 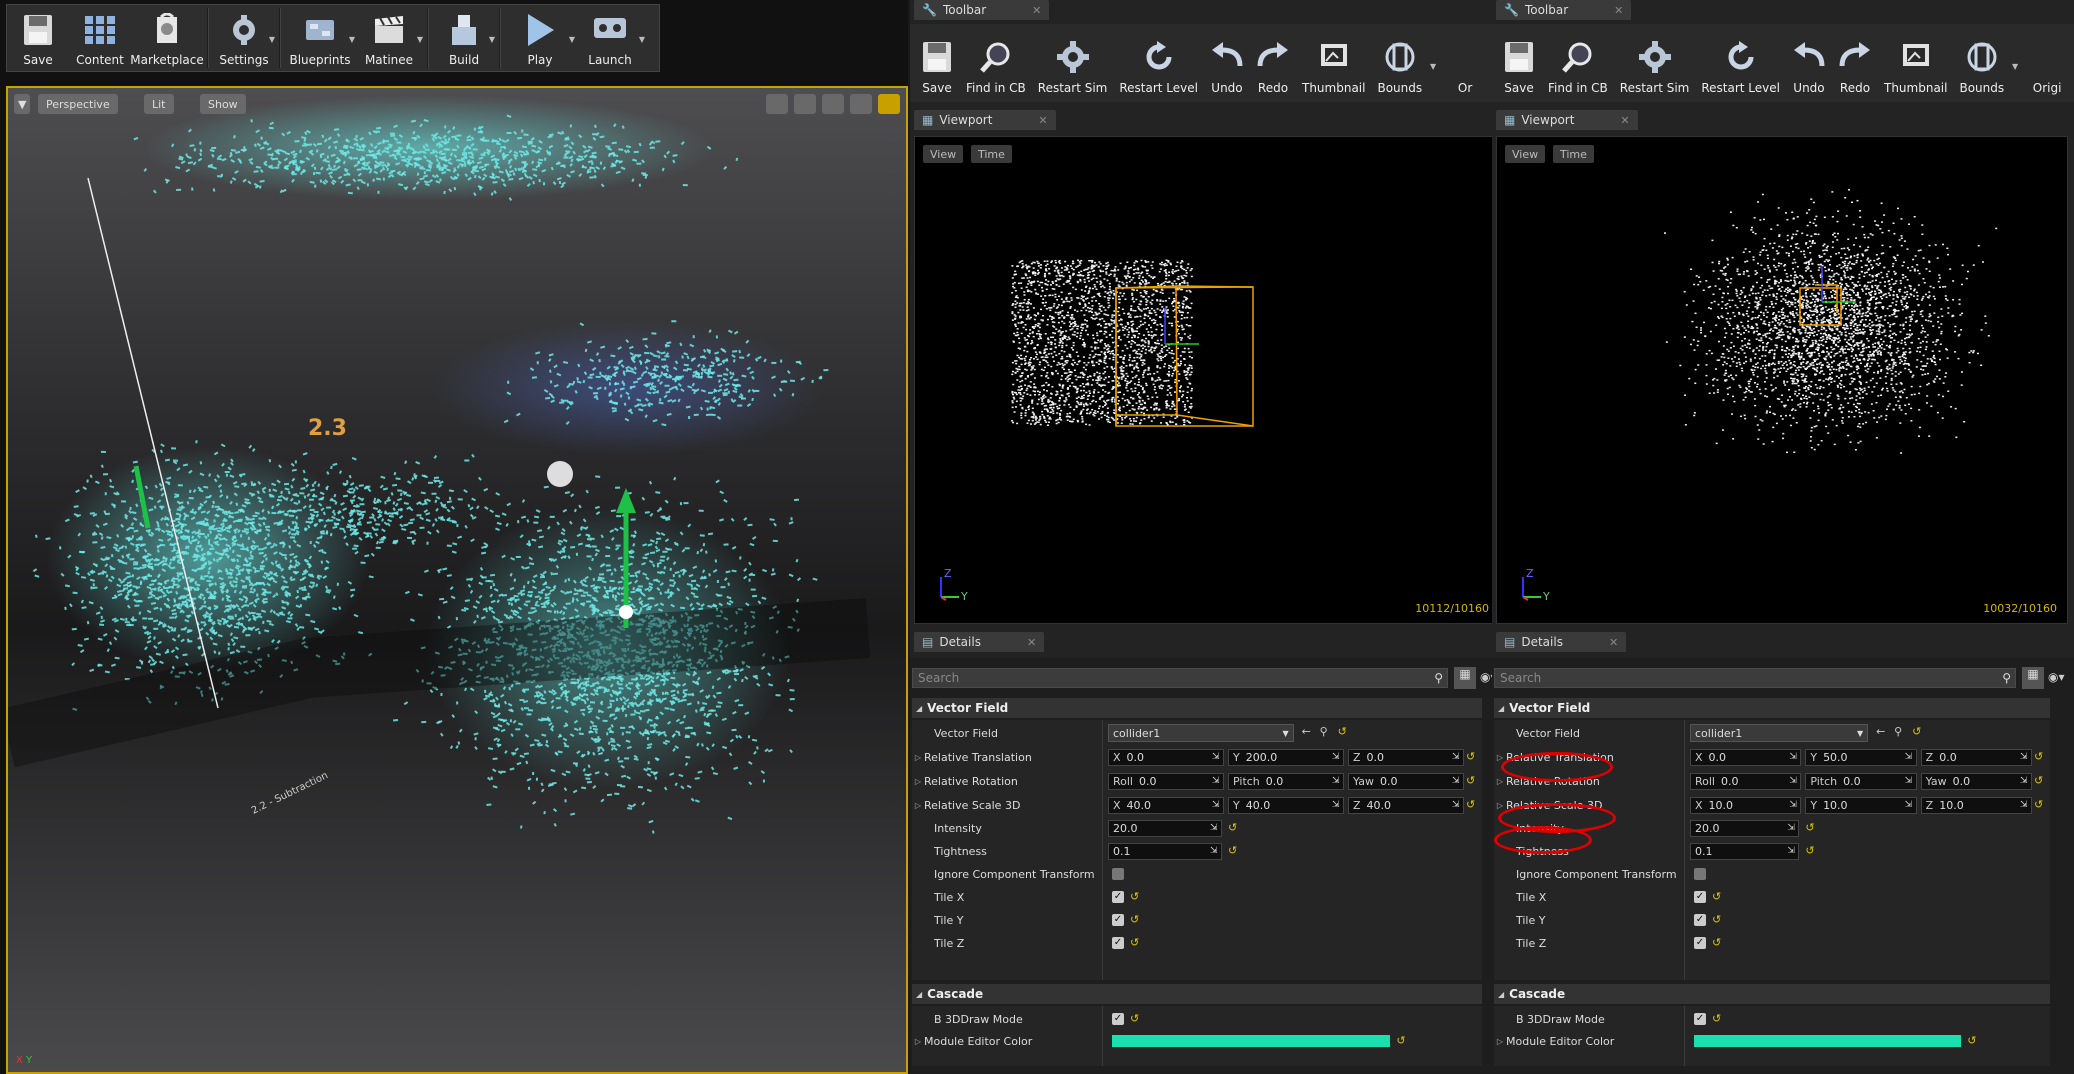 I want to click on vector-field-section: ◢ Vector Field, so click(x=1772, y=708).